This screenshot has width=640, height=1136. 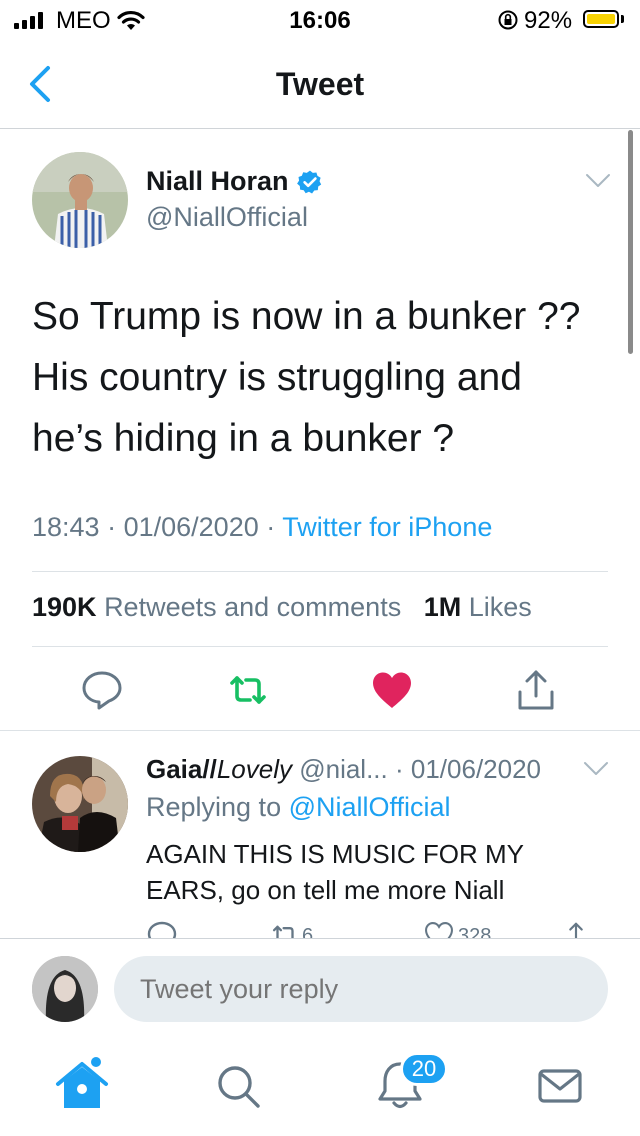 I want to click on replying-to: Replying to @NiallOfficial, so click(x=298, y=807).